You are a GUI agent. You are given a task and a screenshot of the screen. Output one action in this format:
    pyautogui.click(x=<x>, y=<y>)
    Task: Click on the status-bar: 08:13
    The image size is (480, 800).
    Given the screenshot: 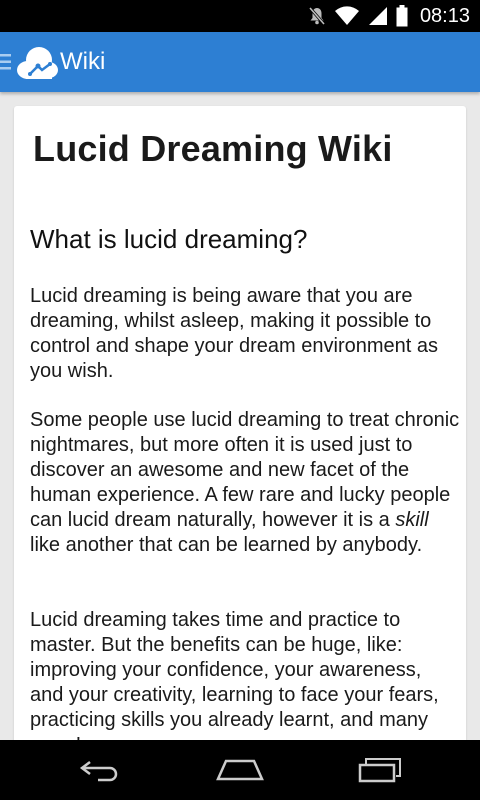 What is the action you would take?
    pyautogui.click(x=240, y=16)
    